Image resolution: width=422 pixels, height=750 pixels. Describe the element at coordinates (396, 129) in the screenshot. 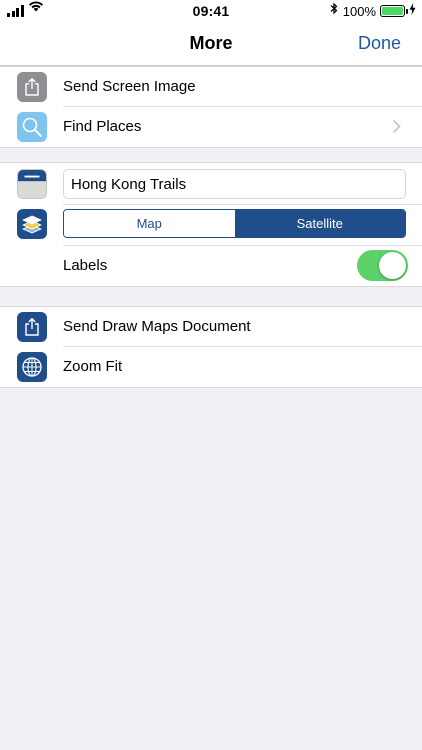

I see `chevron-right-icon` at that location.